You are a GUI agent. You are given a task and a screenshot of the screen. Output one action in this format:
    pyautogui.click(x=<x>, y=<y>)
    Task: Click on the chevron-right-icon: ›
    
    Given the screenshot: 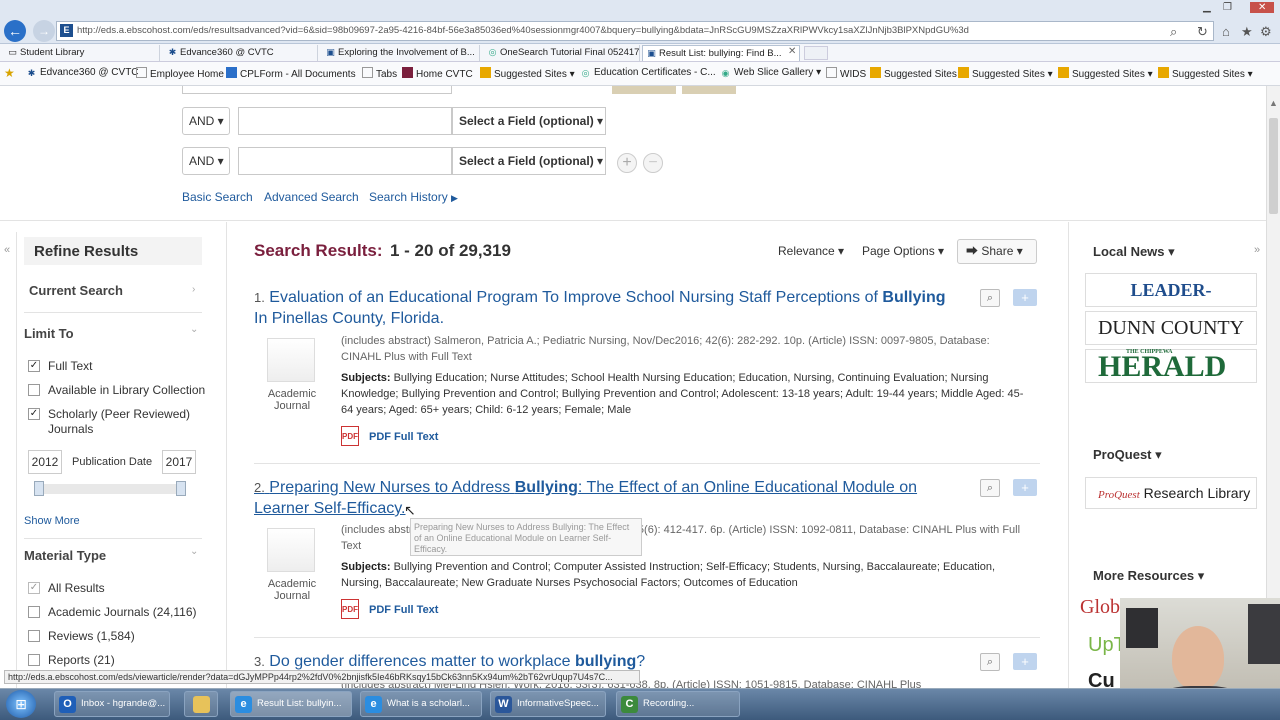 What is the action you would take?
    pyautogui.click(x=193, y=289)
    